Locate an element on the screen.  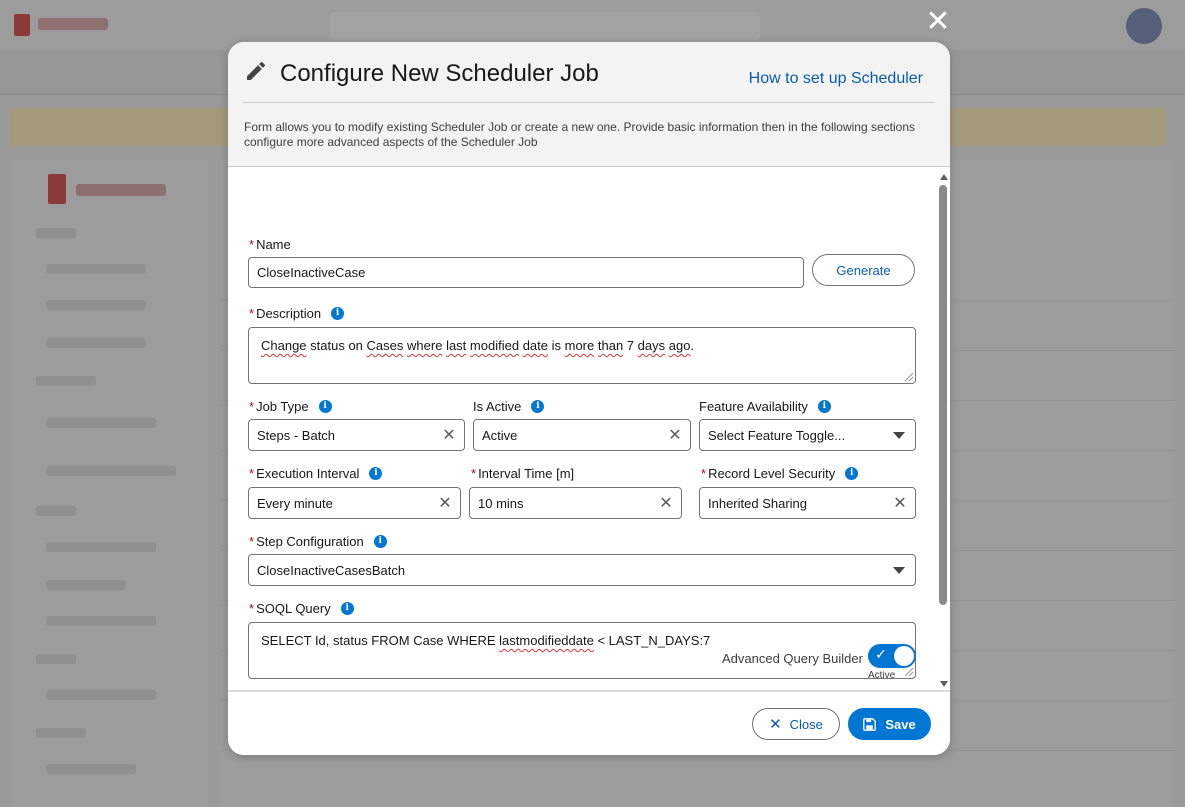
interval-time-label: * Interval Time [m] is located at coordinates (522, 473).